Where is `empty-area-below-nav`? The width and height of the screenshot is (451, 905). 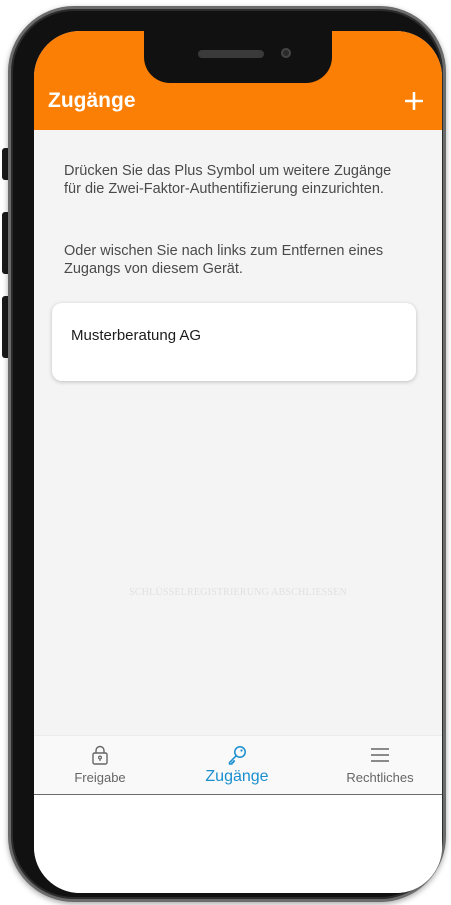 empty-area-below-nav is located at coordinates (238, 844).